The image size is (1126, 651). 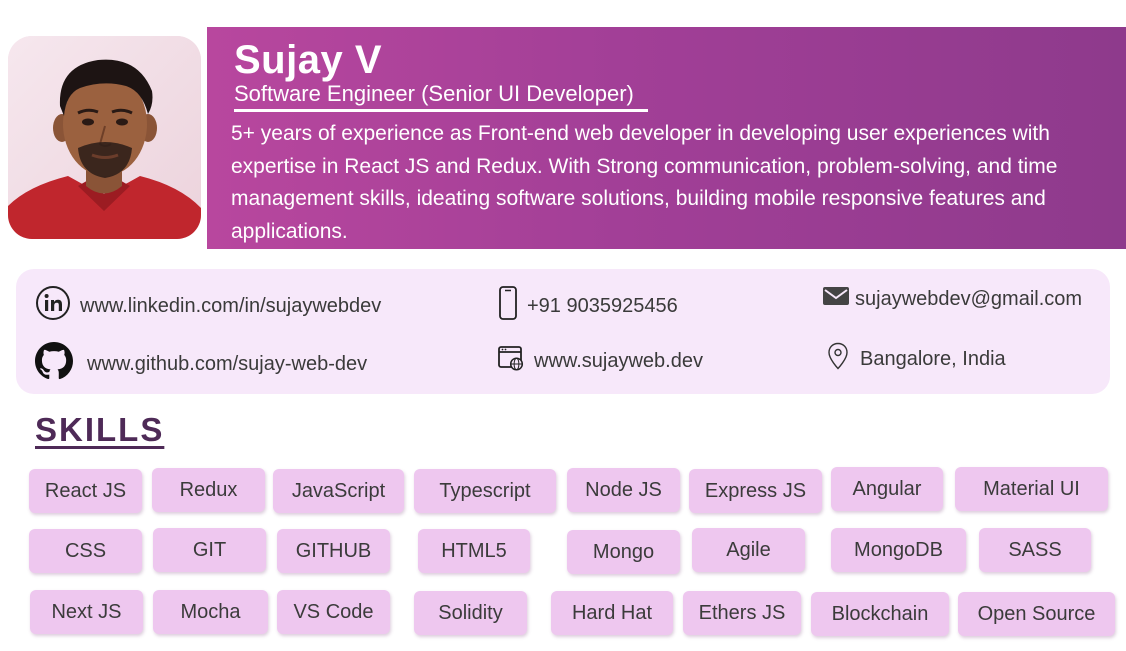 I want to click on email-address: sujaywebdev@gmail.com, so click(x=968, y=299).